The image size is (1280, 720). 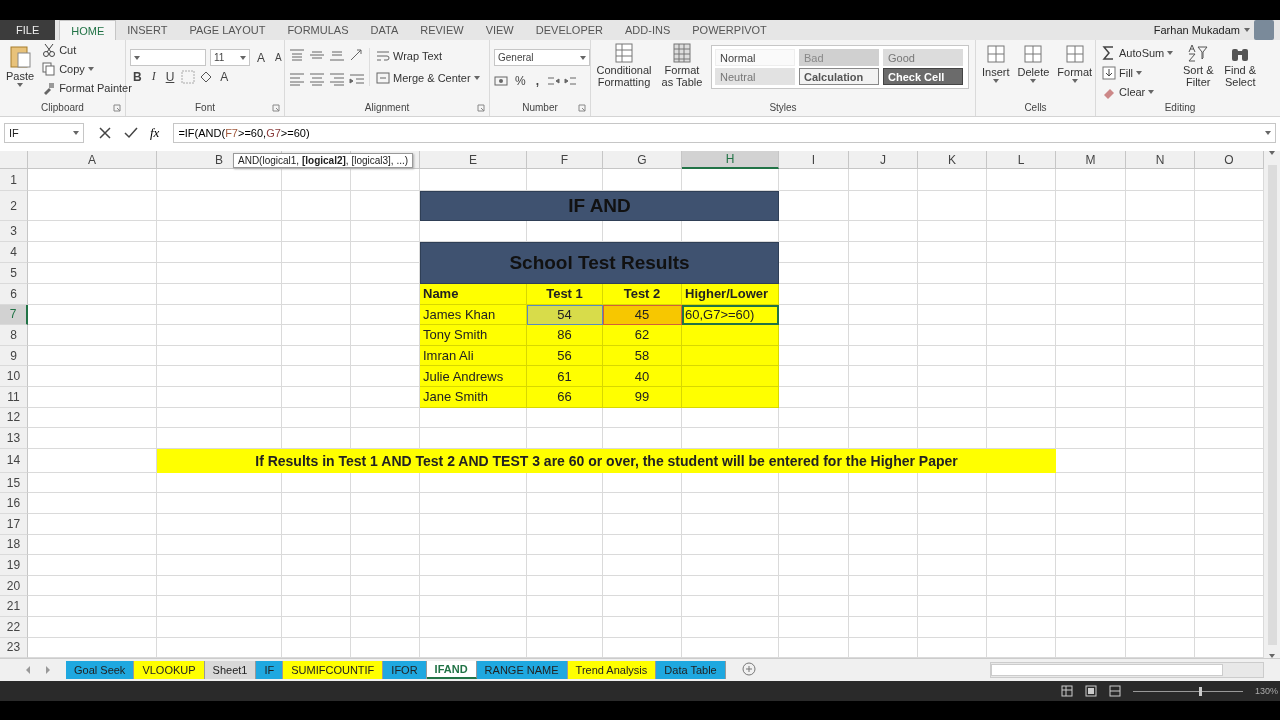 I want to click on formula-field: =IF(AND(F7>=60,G7>=60), so click(x=724, y=133).